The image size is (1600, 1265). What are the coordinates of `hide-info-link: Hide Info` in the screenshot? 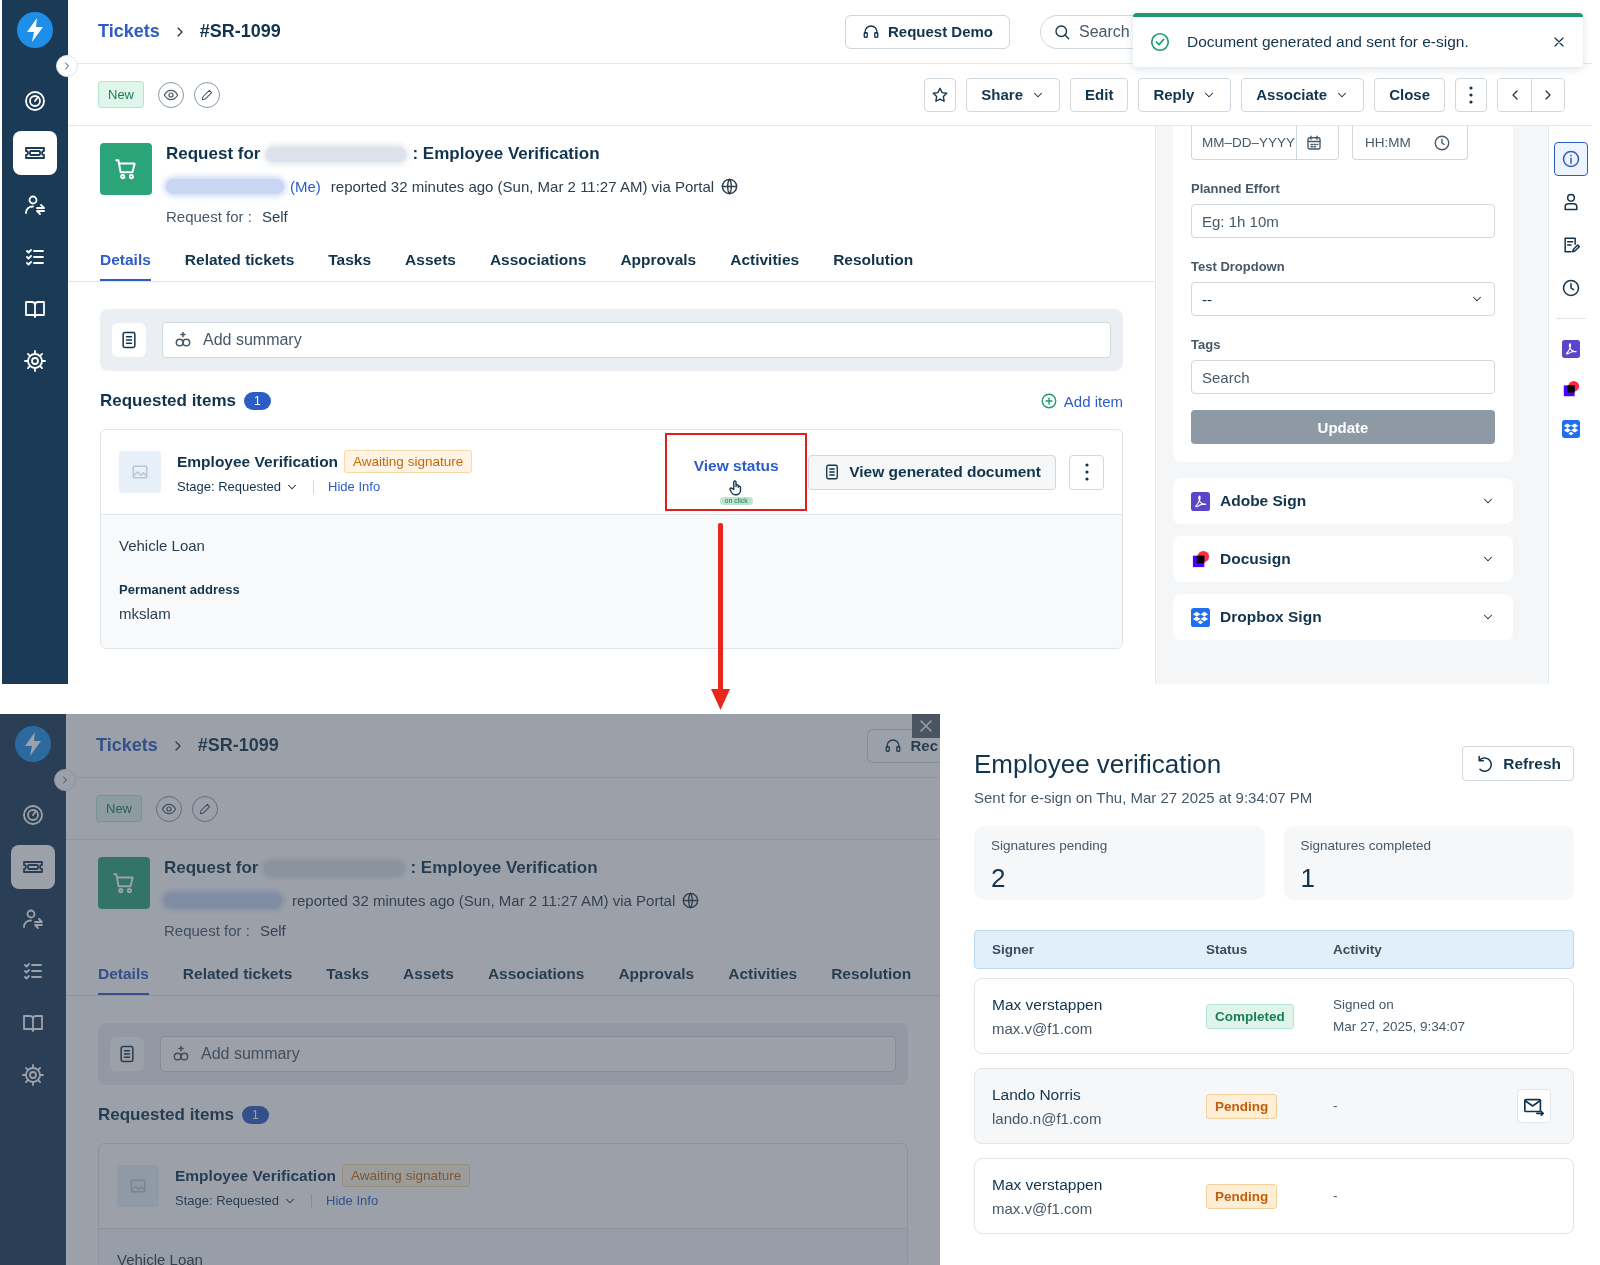 It's located at (354, 486).